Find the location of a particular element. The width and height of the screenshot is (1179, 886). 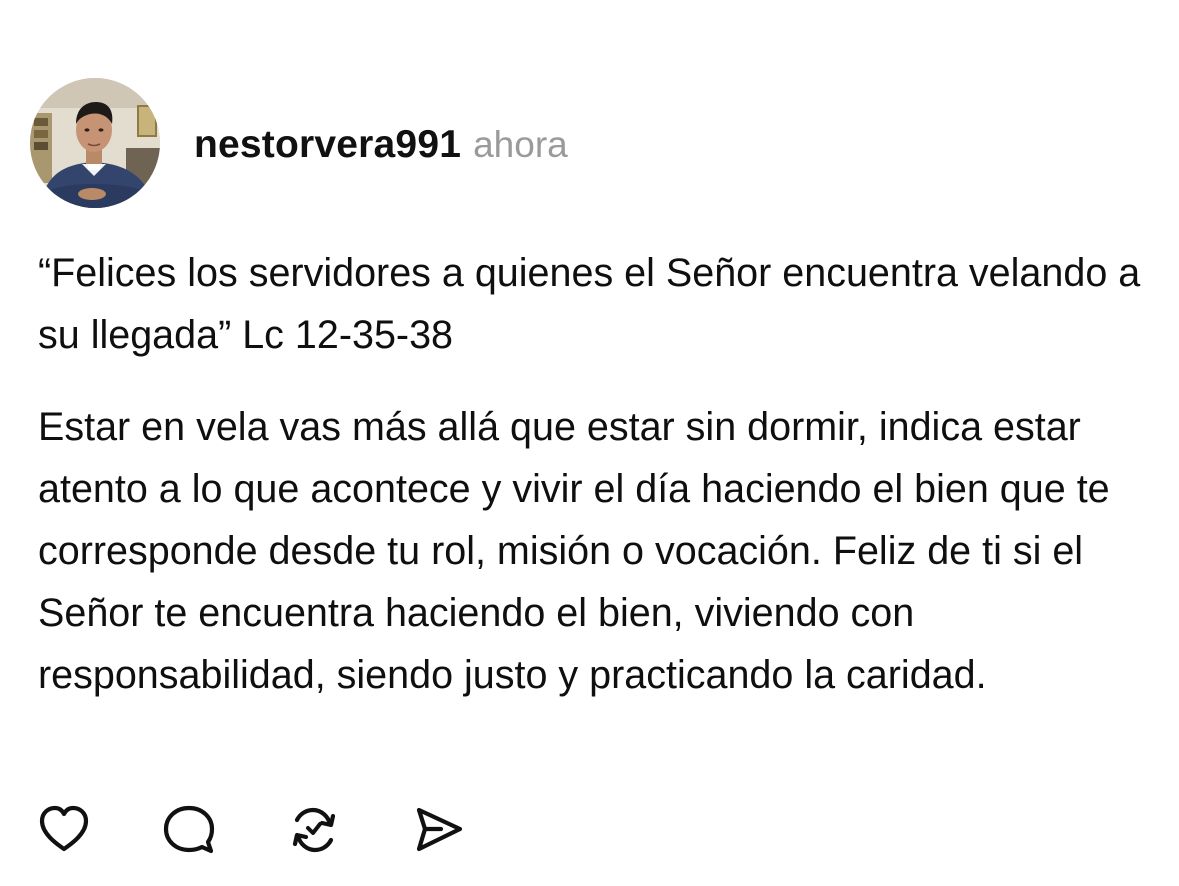

share-icon is located at coordinates (439, 829).